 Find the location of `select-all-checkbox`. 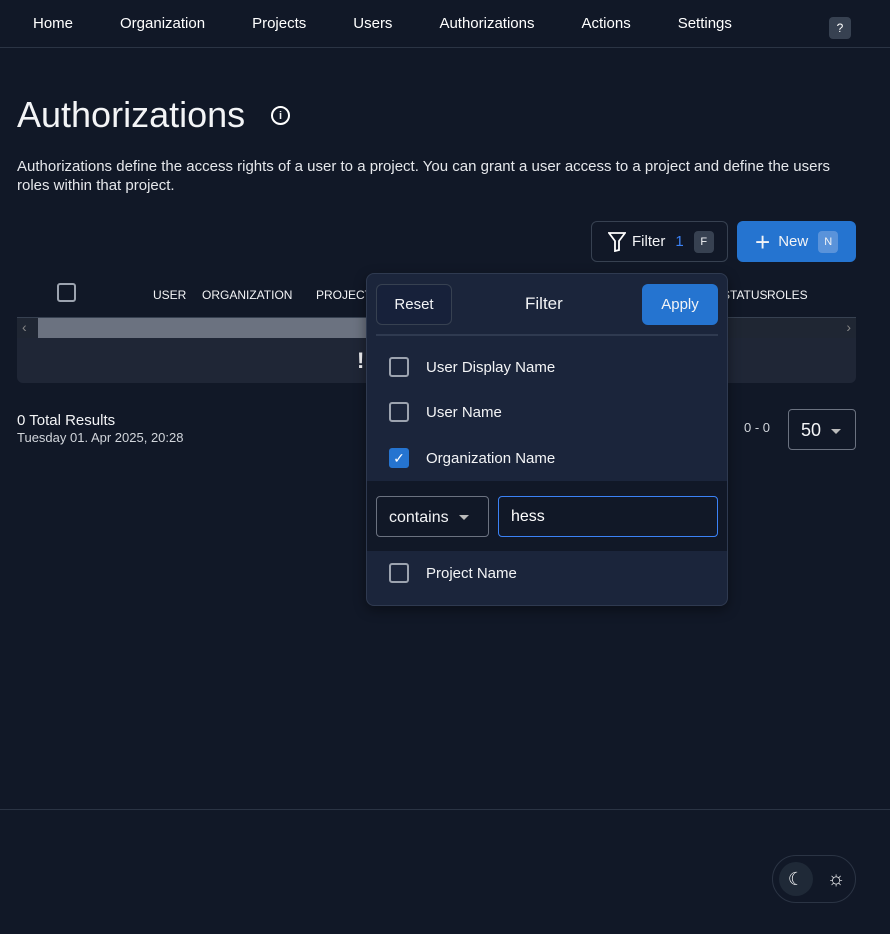

select-all-checkbox is located at coordinates (66, 292).